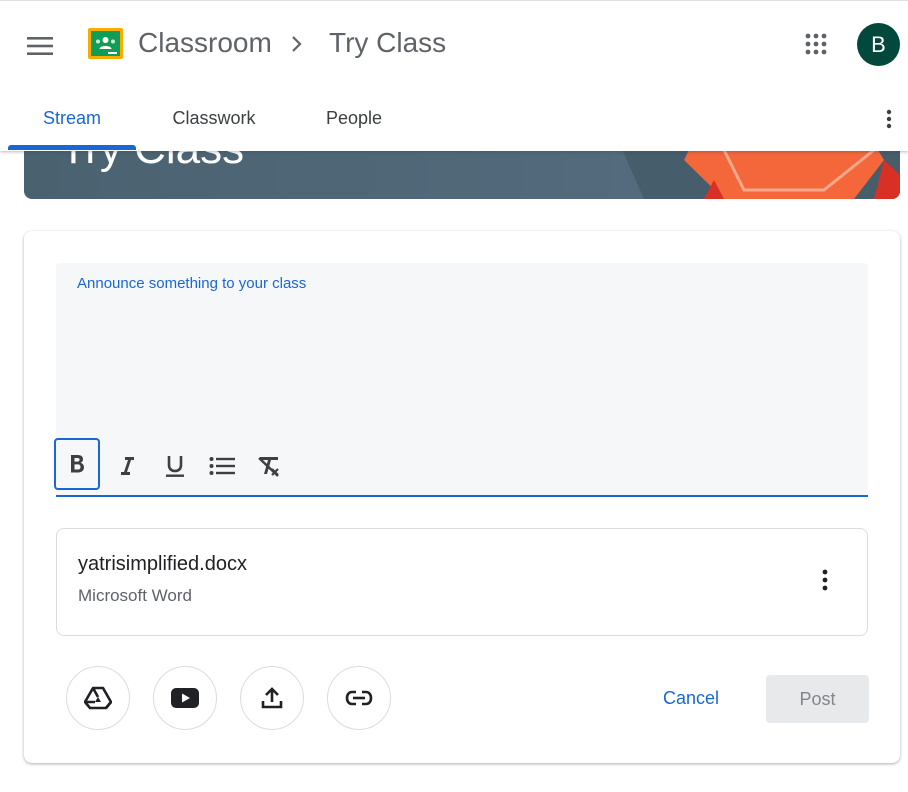 The width and height of the screenshot is (908, 792). Describe the element at coordinates (205, 43) in the screenshot. I see `app-name: Classroom` at that location.